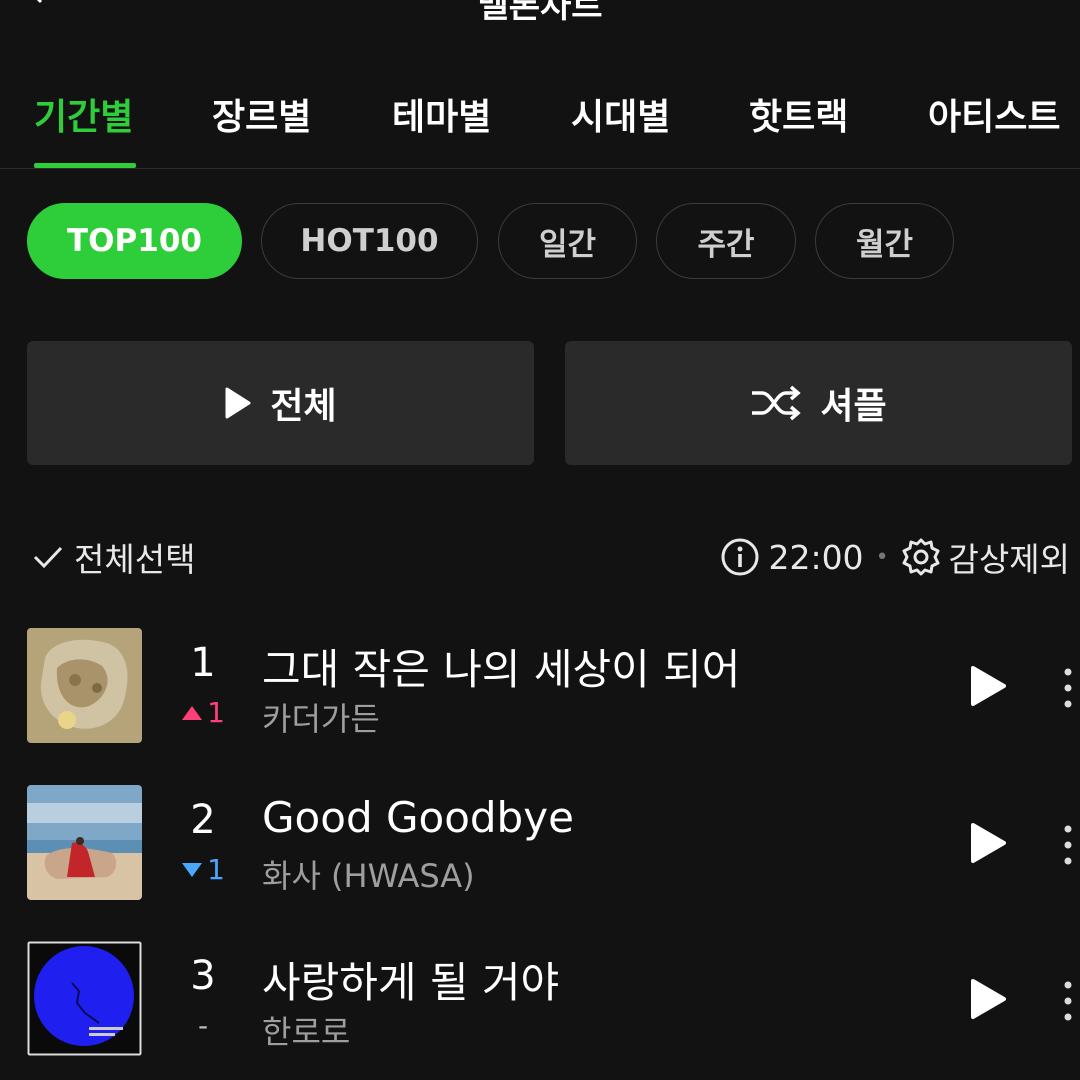  What do you see at coordinates (740, 557) in the screenshot?
I see `info-icon` at bounding box center [740, 557].